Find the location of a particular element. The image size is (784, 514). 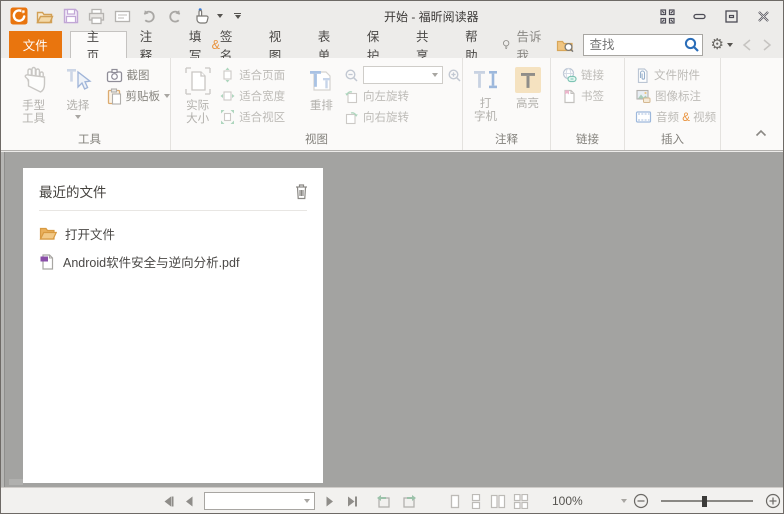

hand-tool-button: 手型 工具 is located at coordinates (33, 94).